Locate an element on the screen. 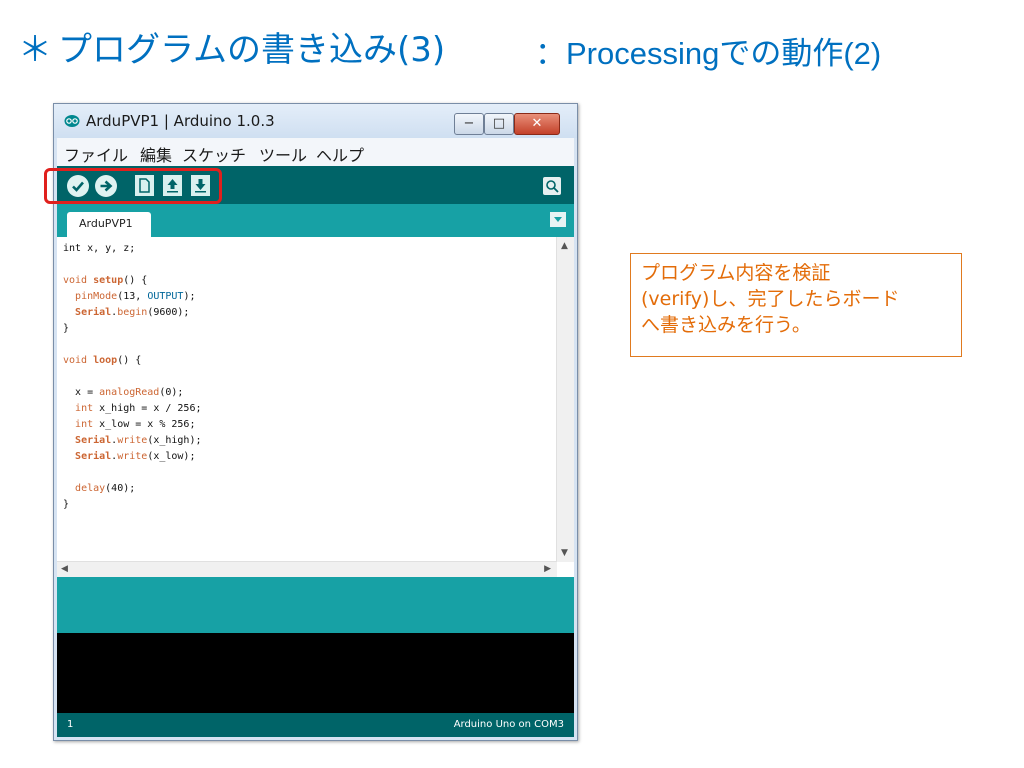 The width and height of the screenshot is (1024, 768). tab-label: ArduPVP1 is located at coordinates (106, 223).